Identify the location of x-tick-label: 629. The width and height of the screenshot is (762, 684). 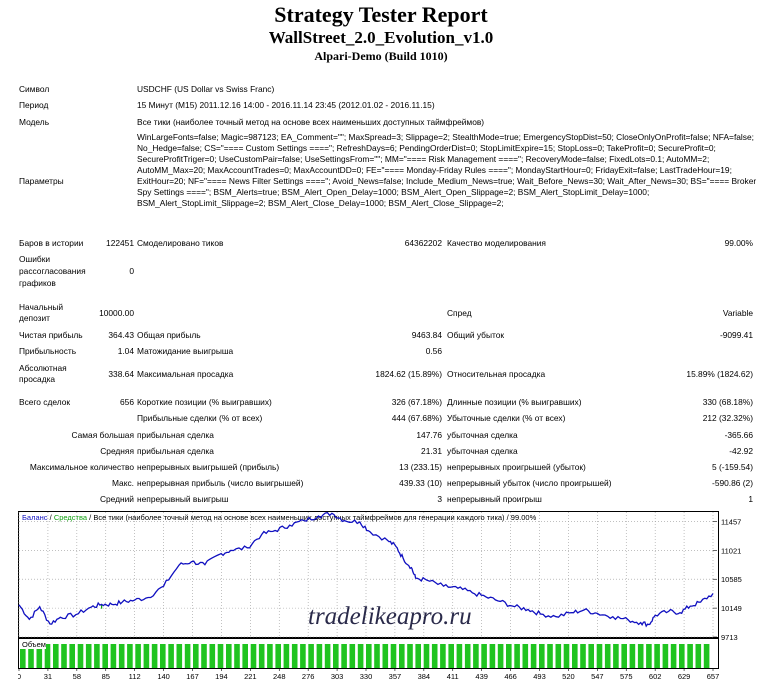
(684, 676).